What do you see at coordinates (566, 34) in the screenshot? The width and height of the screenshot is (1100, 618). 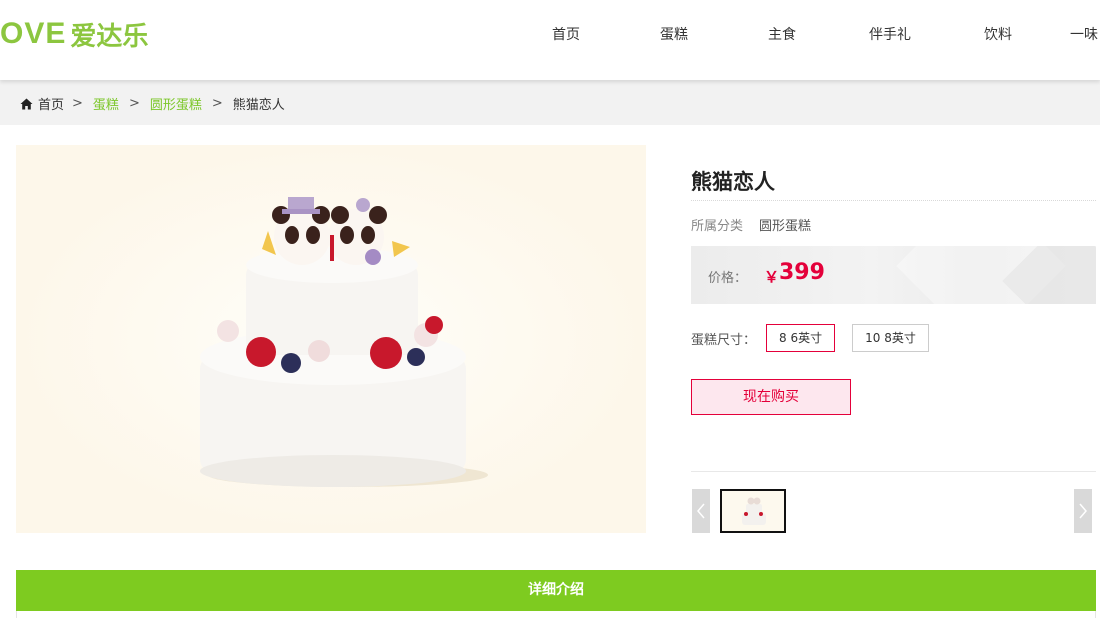 I see `nav-item-home: 首页` at bounding box center [566, 34].